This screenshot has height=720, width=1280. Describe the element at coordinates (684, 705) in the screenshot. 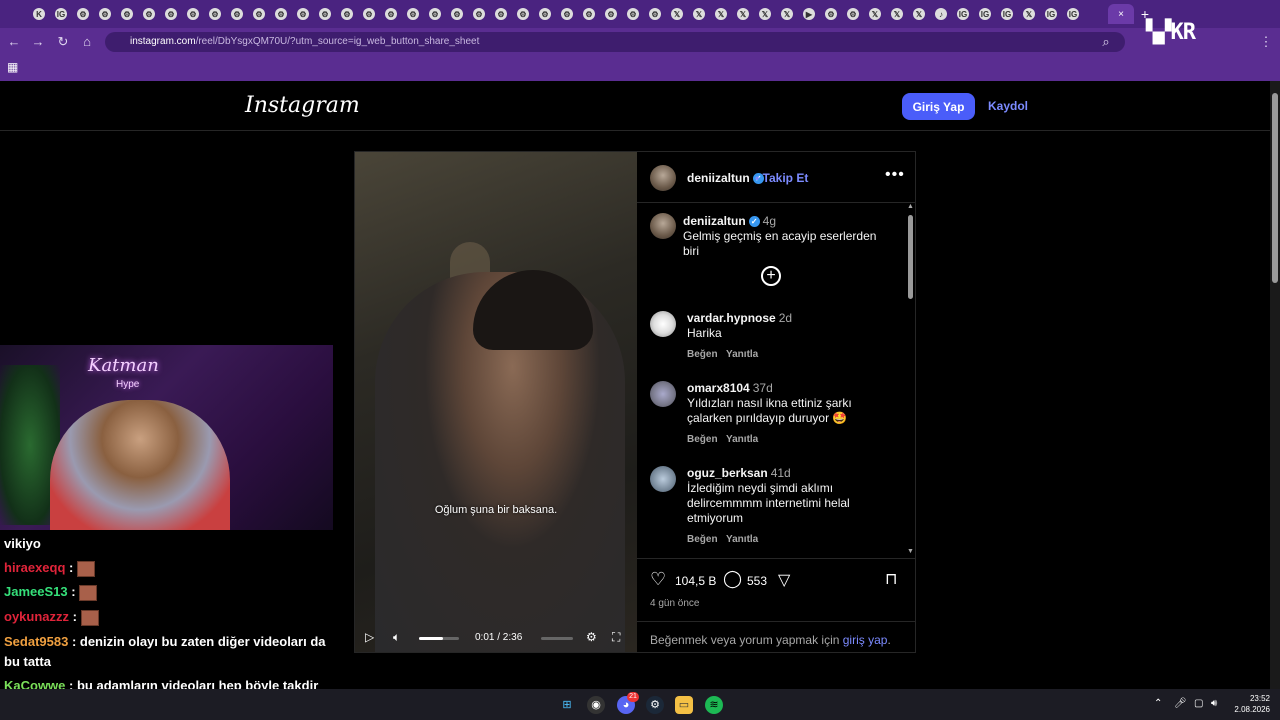

I see `file-explorer-icon: ▭` at that location.